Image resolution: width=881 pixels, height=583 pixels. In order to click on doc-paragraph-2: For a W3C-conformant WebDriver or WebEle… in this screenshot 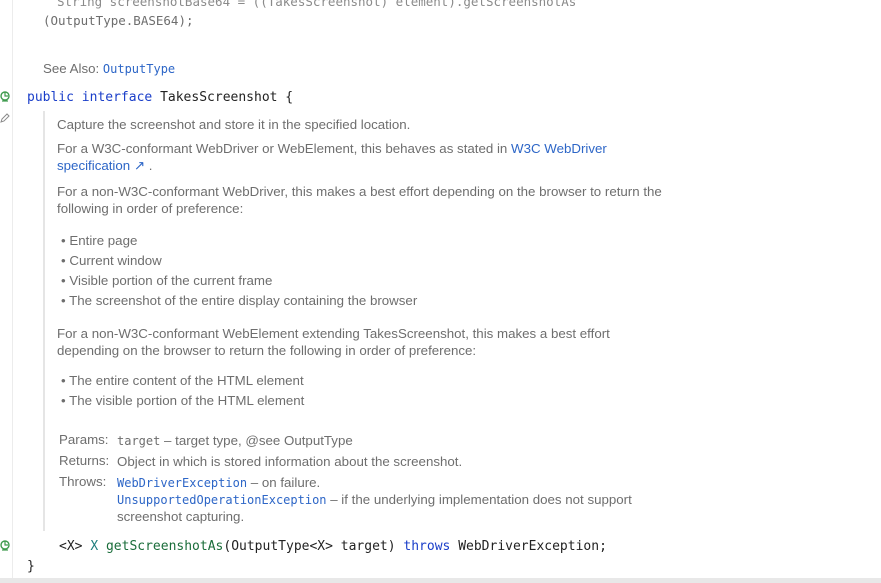, I will do `click(367, 157)`.